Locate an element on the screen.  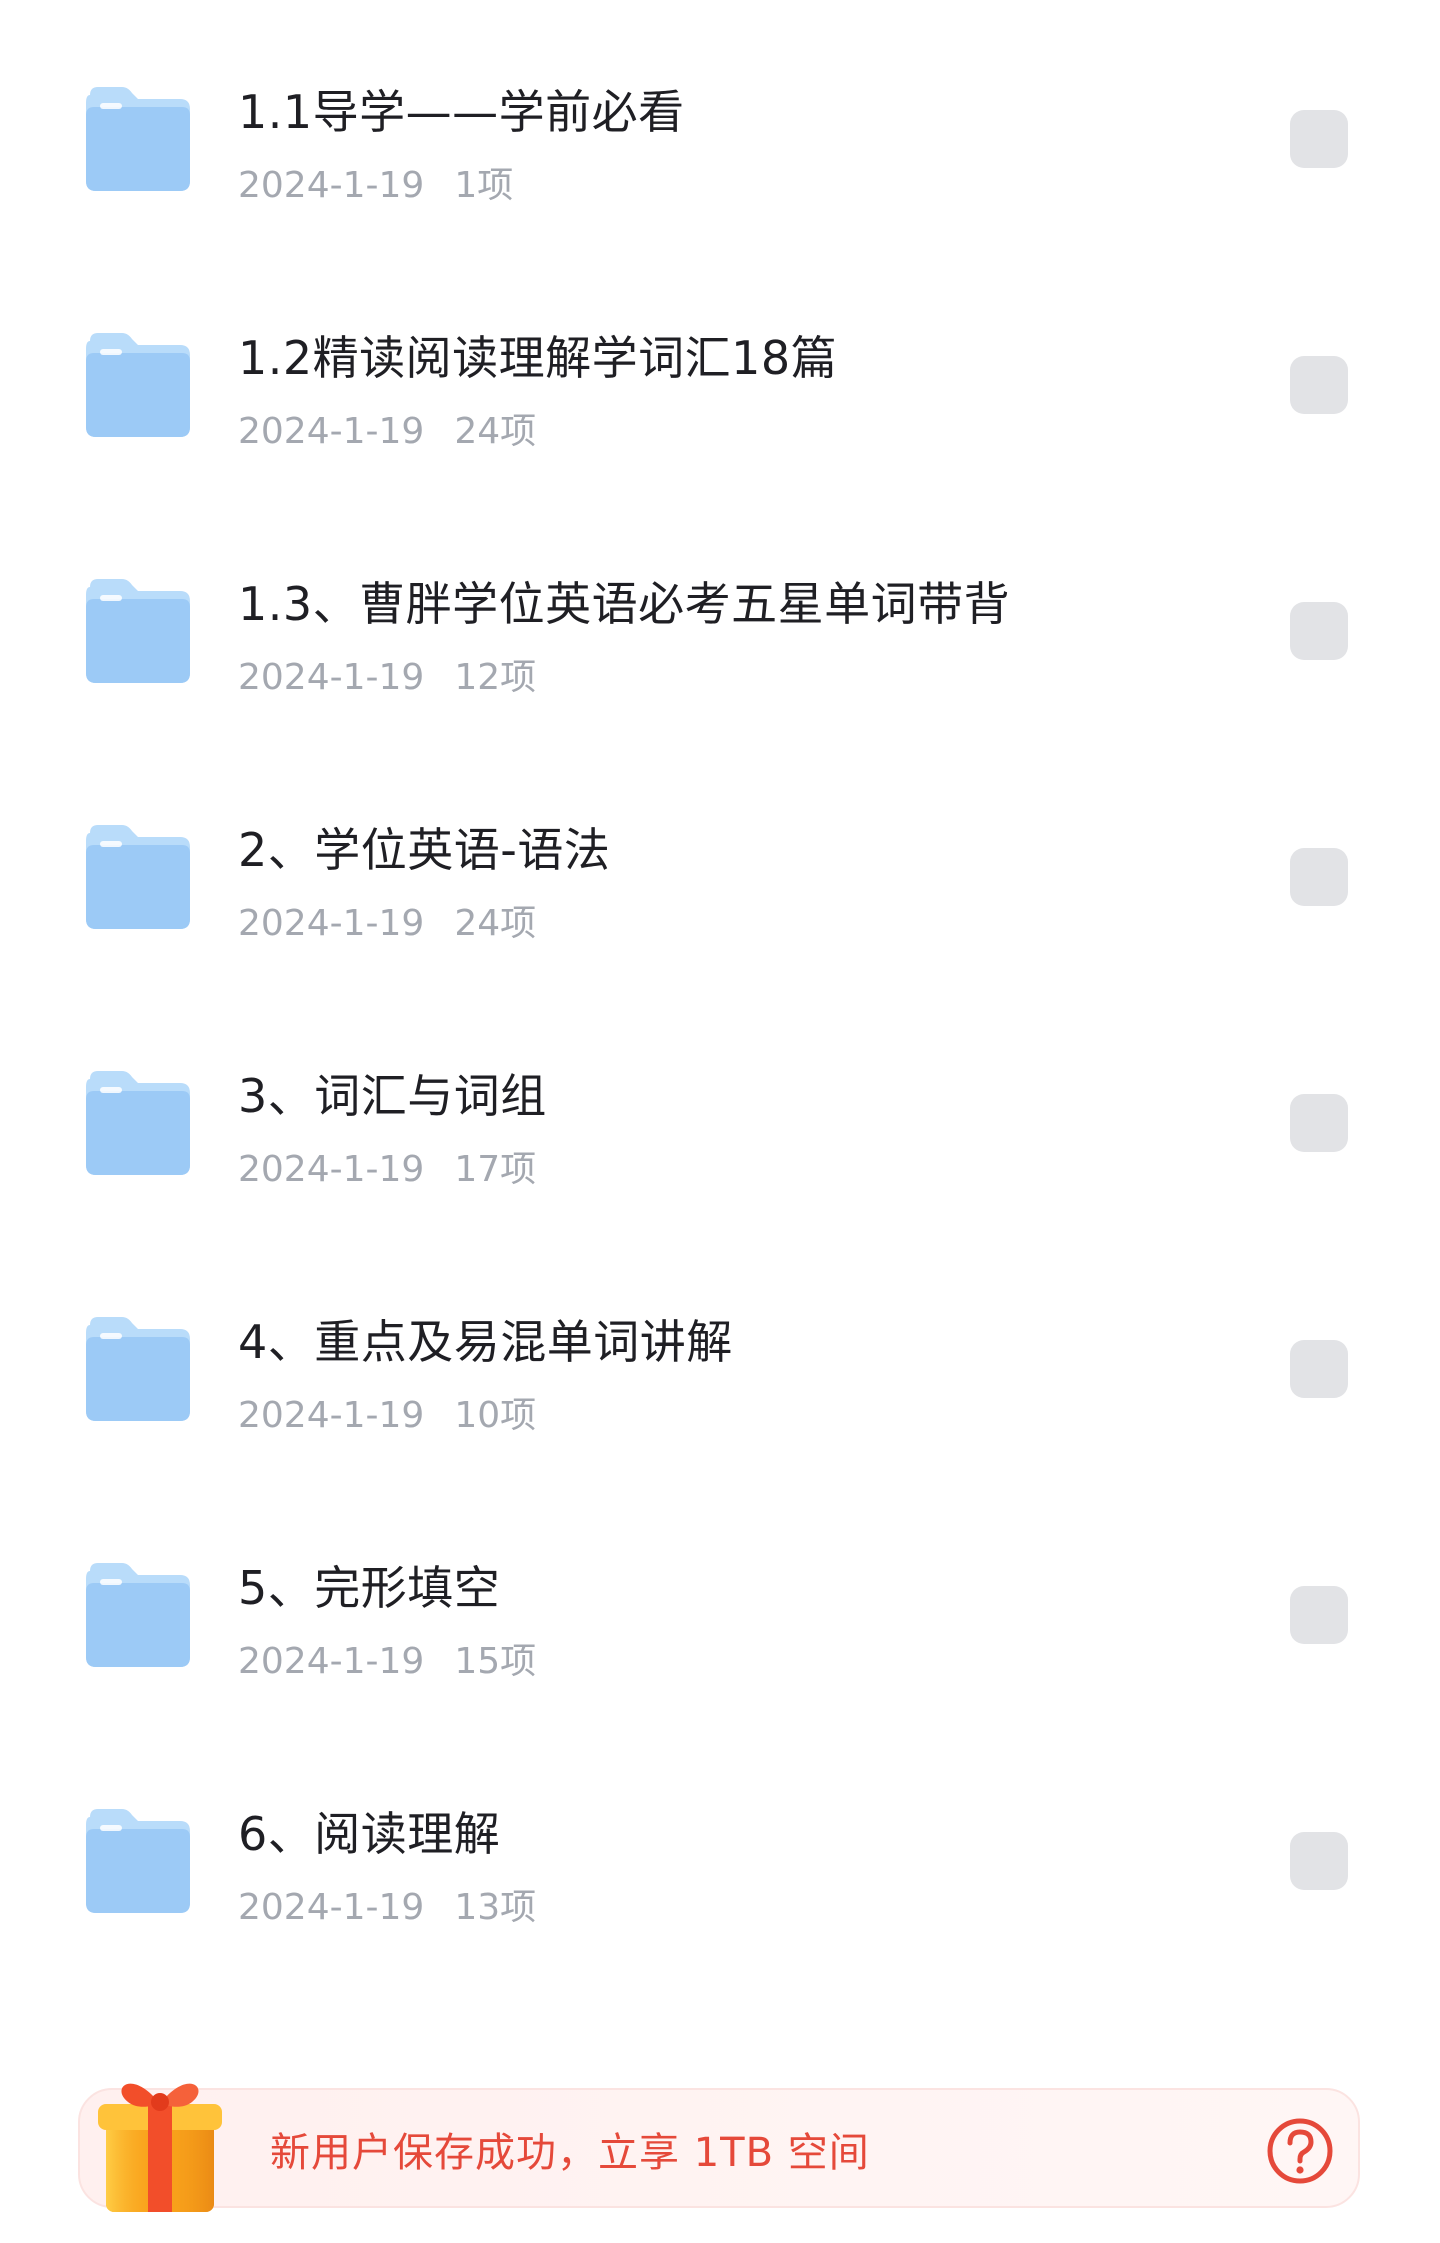
folder-name: 2、学位英语-语法 is located at coordinates (424, 850).